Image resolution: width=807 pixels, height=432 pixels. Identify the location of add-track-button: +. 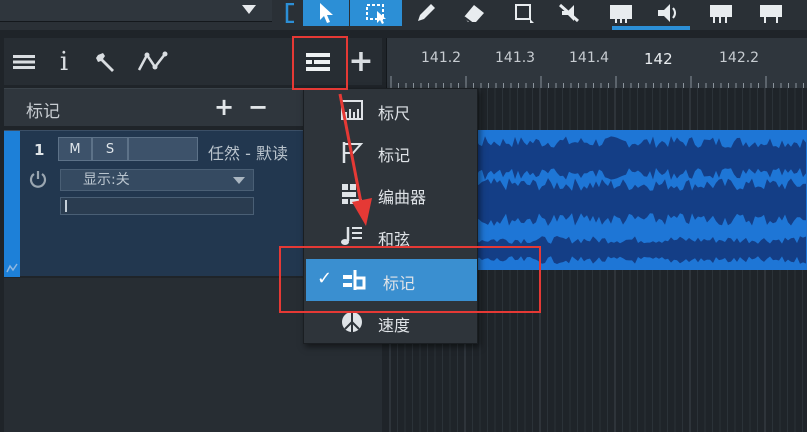
(361, 61).